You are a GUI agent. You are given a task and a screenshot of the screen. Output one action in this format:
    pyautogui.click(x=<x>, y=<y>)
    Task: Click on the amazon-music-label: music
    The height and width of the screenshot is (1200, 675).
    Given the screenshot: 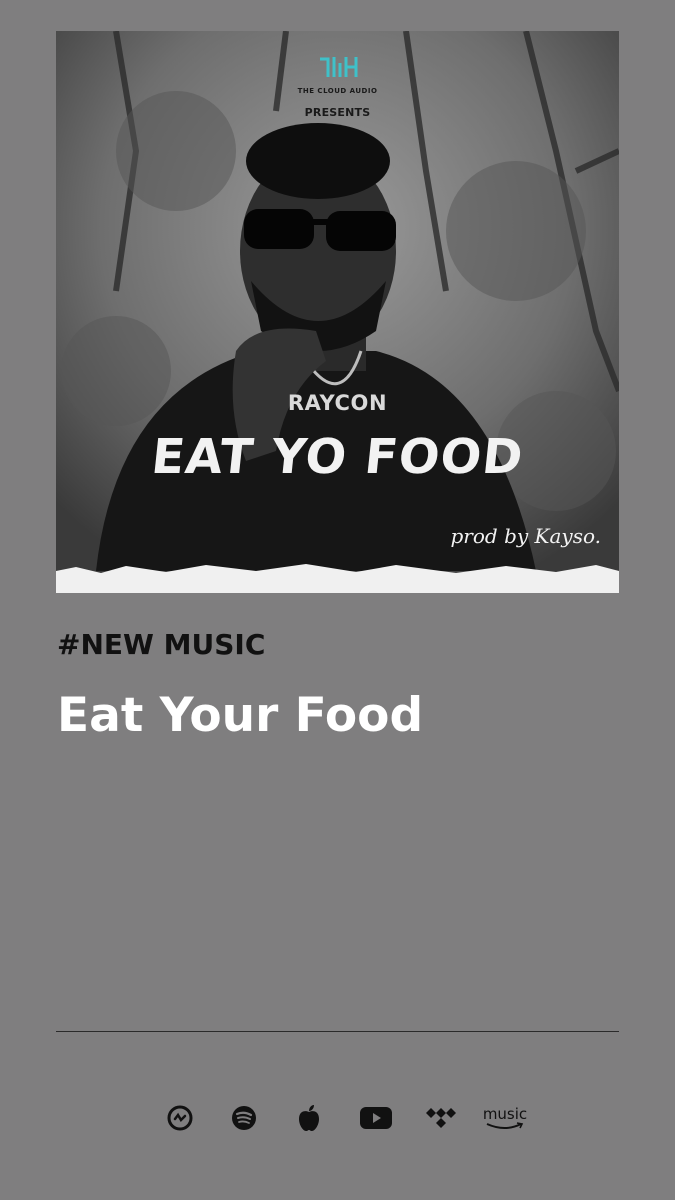 What is the action you would take?
    pyautogui.click(x=505, y=1113)
    